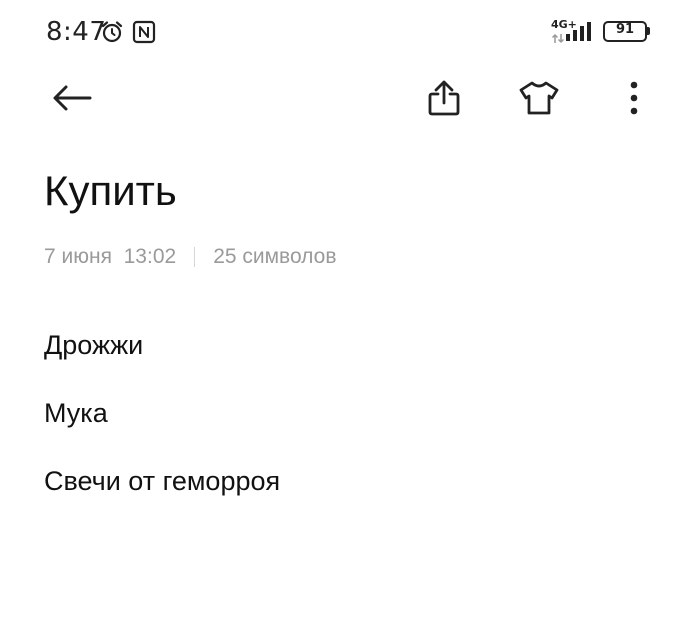 The image size is (700, 635). What do you see at coordinates (76, 32) in the screenshot?
I see `status-time: 8:47` at bounding box center [76, 32].